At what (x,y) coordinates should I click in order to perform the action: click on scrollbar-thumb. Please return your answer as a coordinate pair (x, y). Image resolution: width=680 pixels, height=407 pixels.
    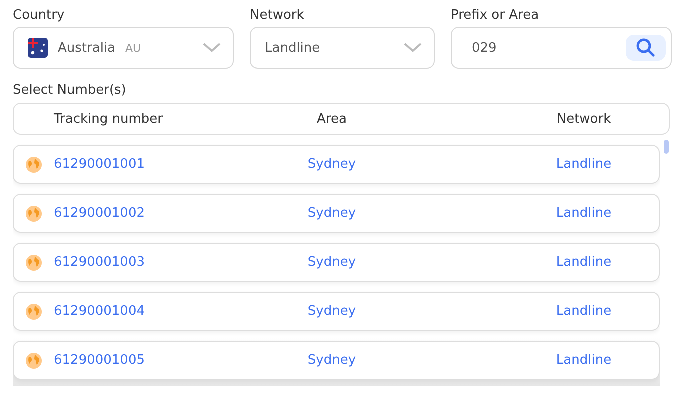
    Looking at the image, I should click on (666, 147).